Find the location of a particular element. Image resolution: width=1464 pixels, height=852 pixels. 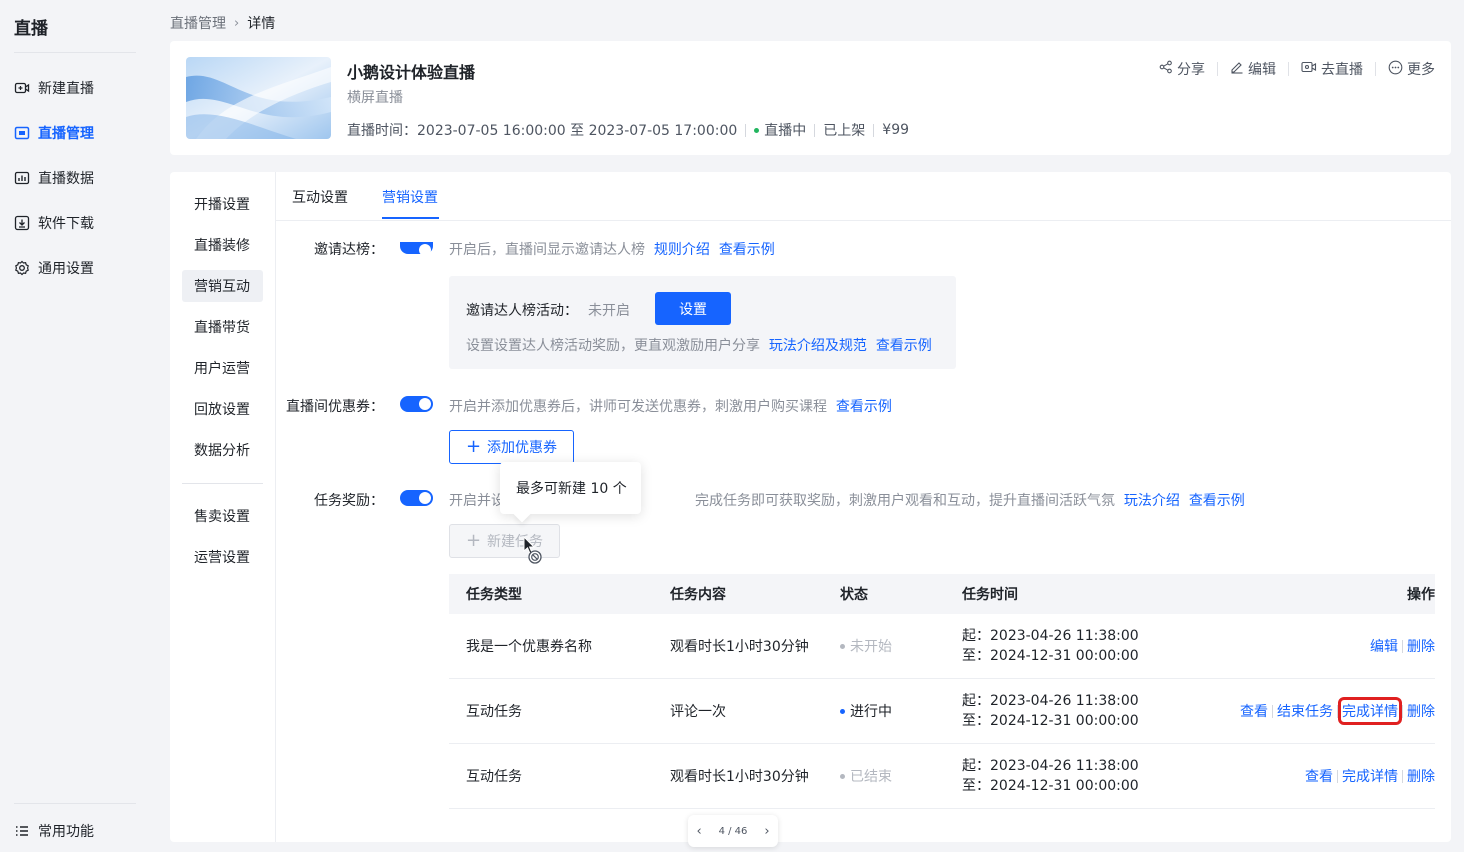

subnav-item-decoration: 直播装修 is located at coordinates (222, 245).